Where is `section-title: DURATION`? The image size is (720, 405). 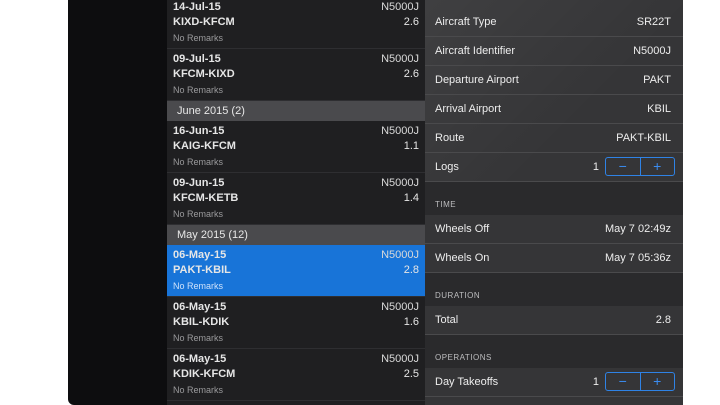 section-title: DURATION is located at coordinates (458, 295).